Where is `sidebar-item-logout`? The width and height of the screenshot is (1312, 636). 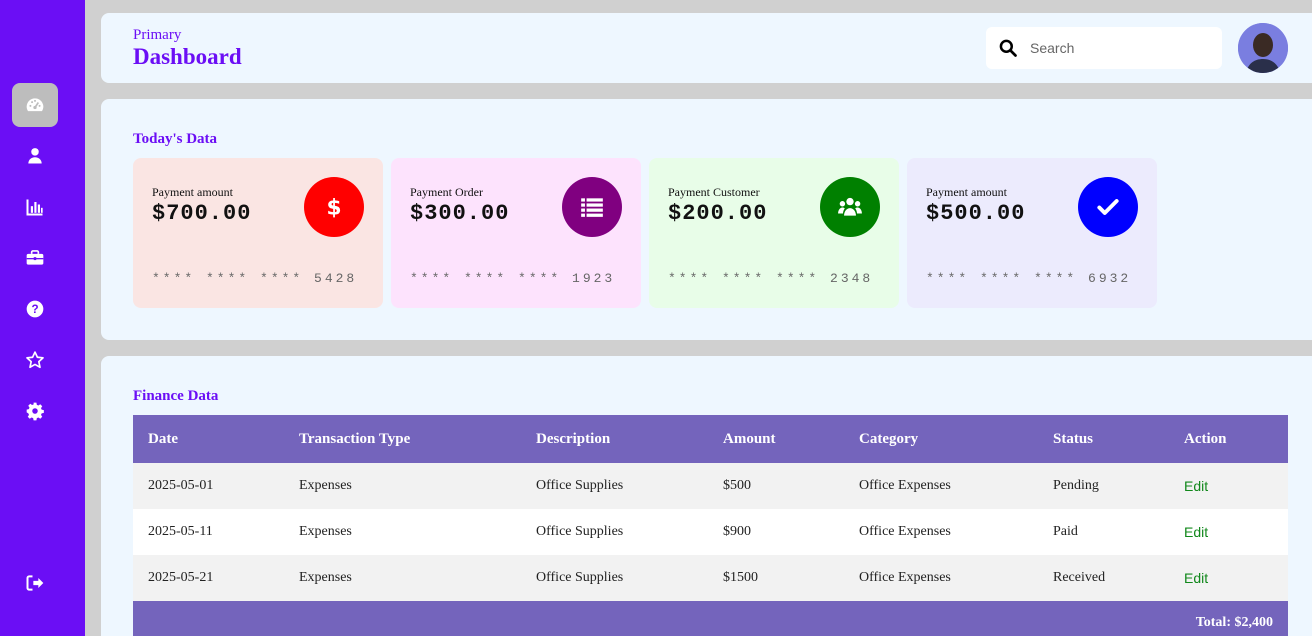 sidebar-item-logout is located at coordinates (35, 583).